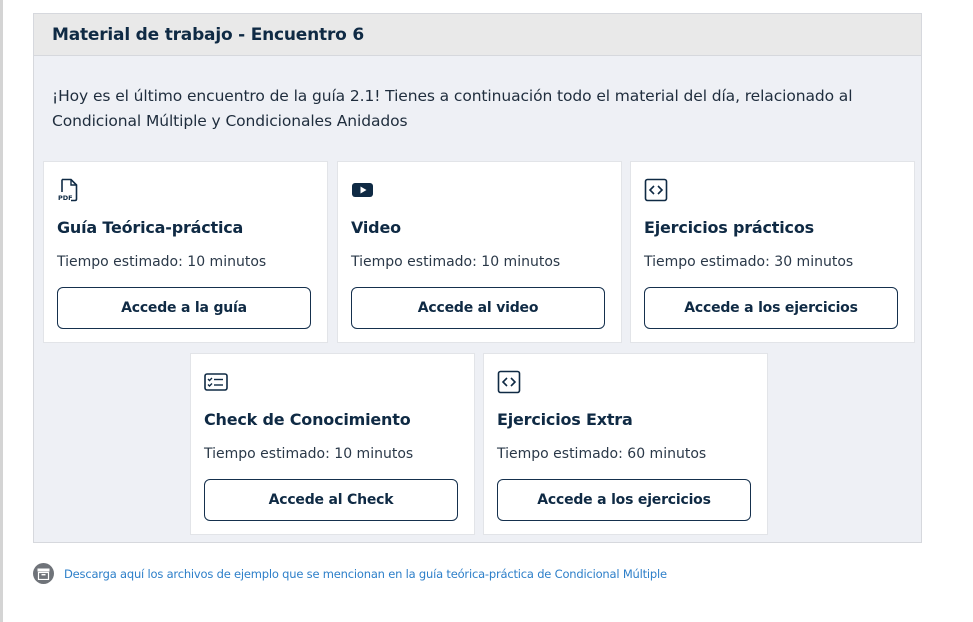 This screenshot has width=973, height=622. What do you see at coordinates (363, 190) in the screenshot?
I see `video-play-icon` at bounding box center [363, 190].